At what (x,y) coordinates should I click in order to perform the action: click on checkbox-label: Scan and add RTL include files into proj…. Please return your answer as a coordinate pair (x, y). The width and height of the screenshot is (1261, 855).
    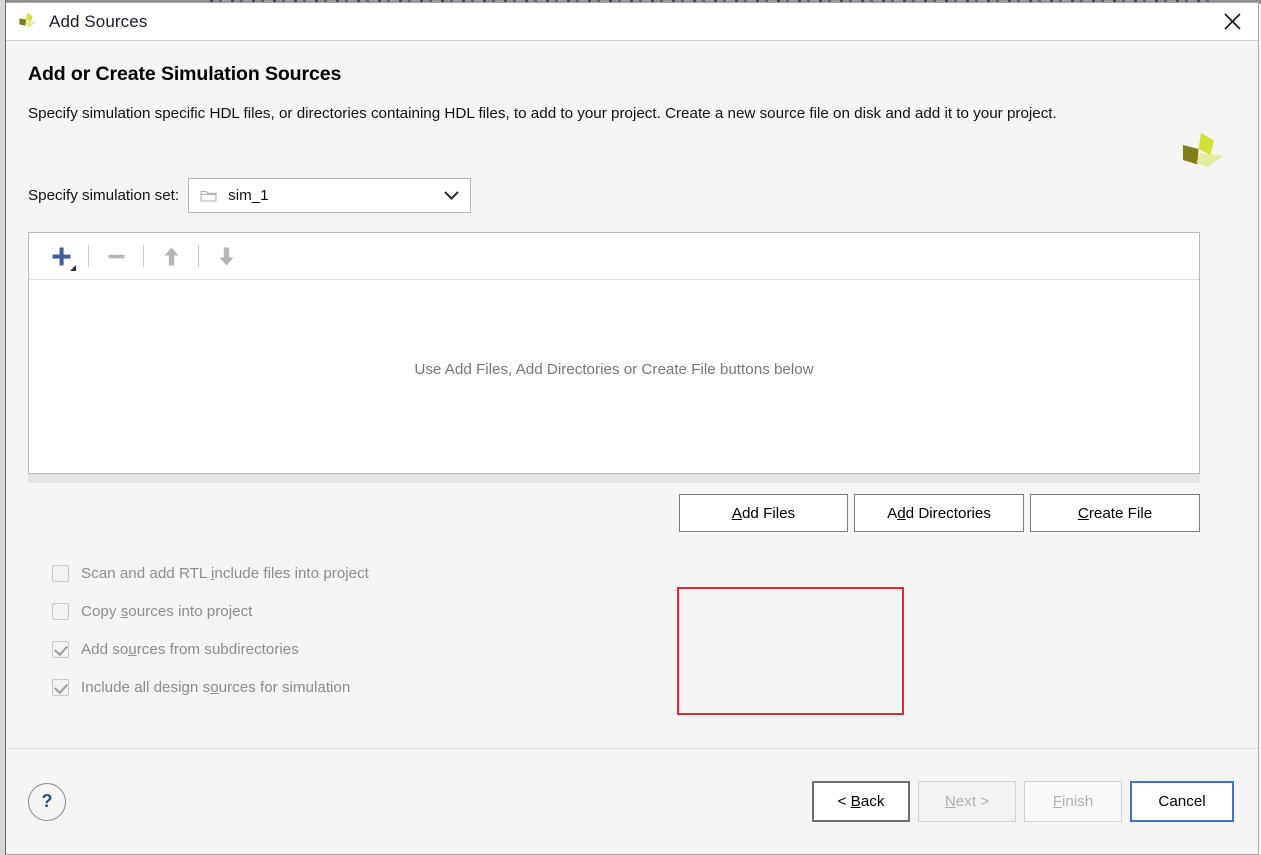
    Looking at the image, I should click on (225, 573).